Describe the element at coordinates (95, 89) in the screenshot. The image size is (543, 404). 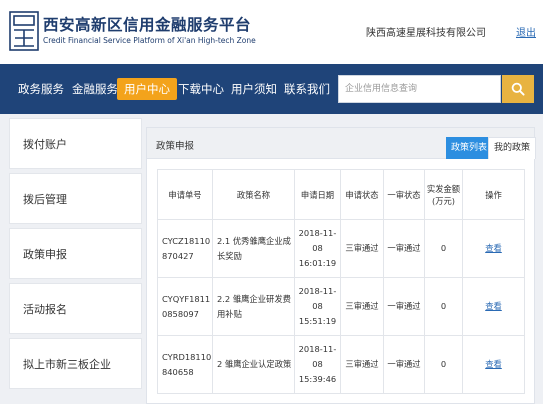
I see `nav-item-financial-services: 金融服务` at that location.